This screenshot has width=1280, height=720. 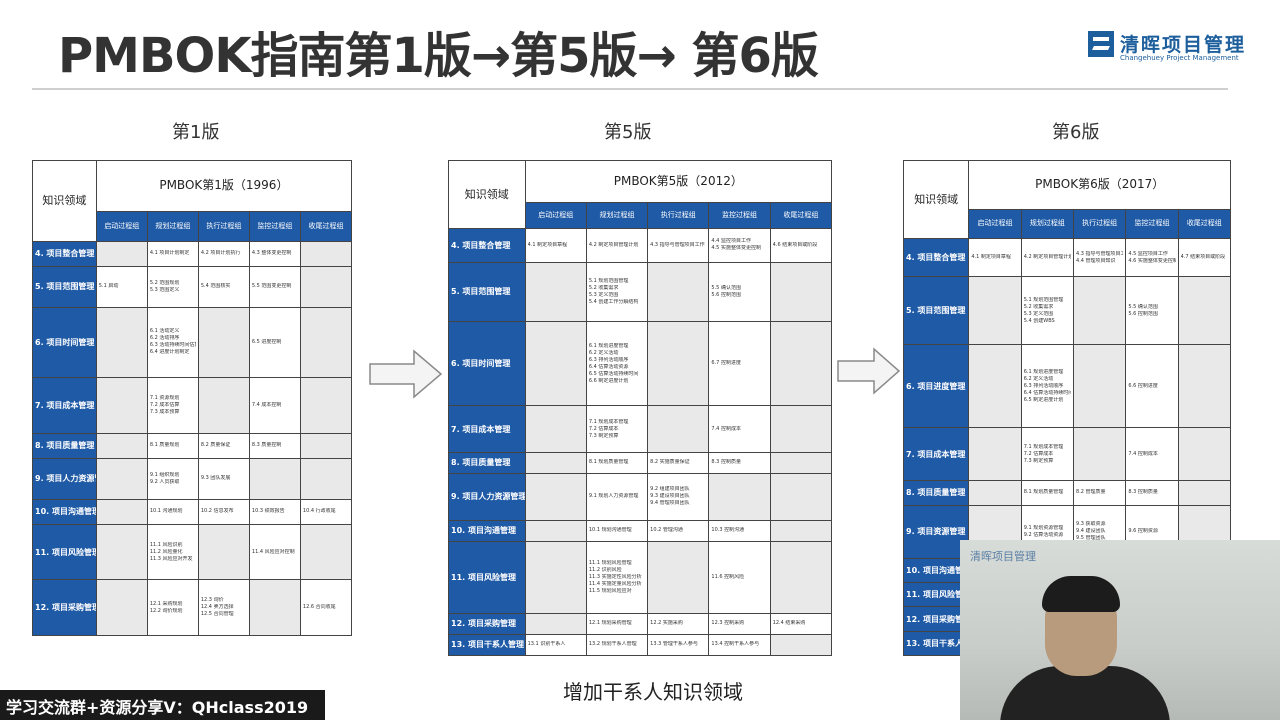 I want to click on process-item: 5.2 收集需求, so click(x=1038, y=306).